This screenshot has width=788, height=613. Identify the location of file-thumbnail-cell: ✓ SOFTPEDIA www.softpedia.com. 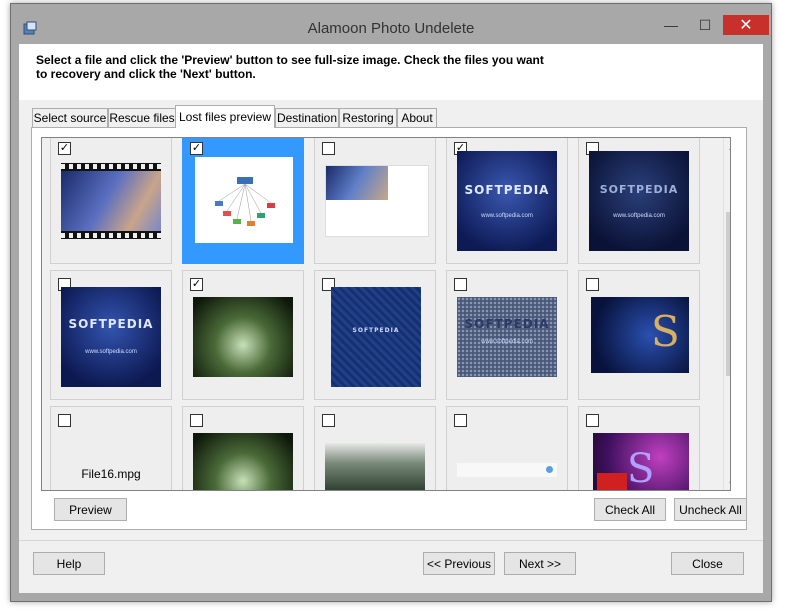
(507, 201).